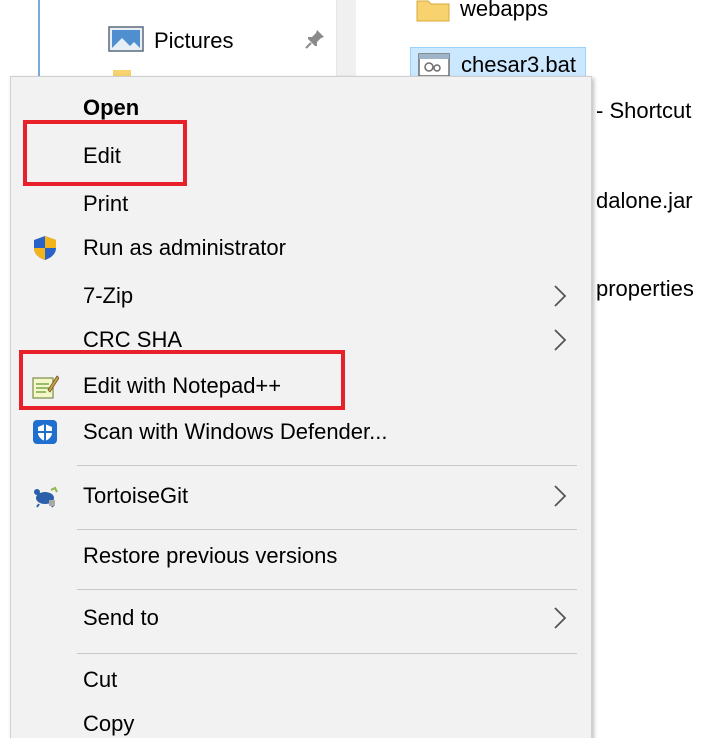 This screenshot has width=702, height=738. I want to click on menu-item-label: Print, so click(106, 203).